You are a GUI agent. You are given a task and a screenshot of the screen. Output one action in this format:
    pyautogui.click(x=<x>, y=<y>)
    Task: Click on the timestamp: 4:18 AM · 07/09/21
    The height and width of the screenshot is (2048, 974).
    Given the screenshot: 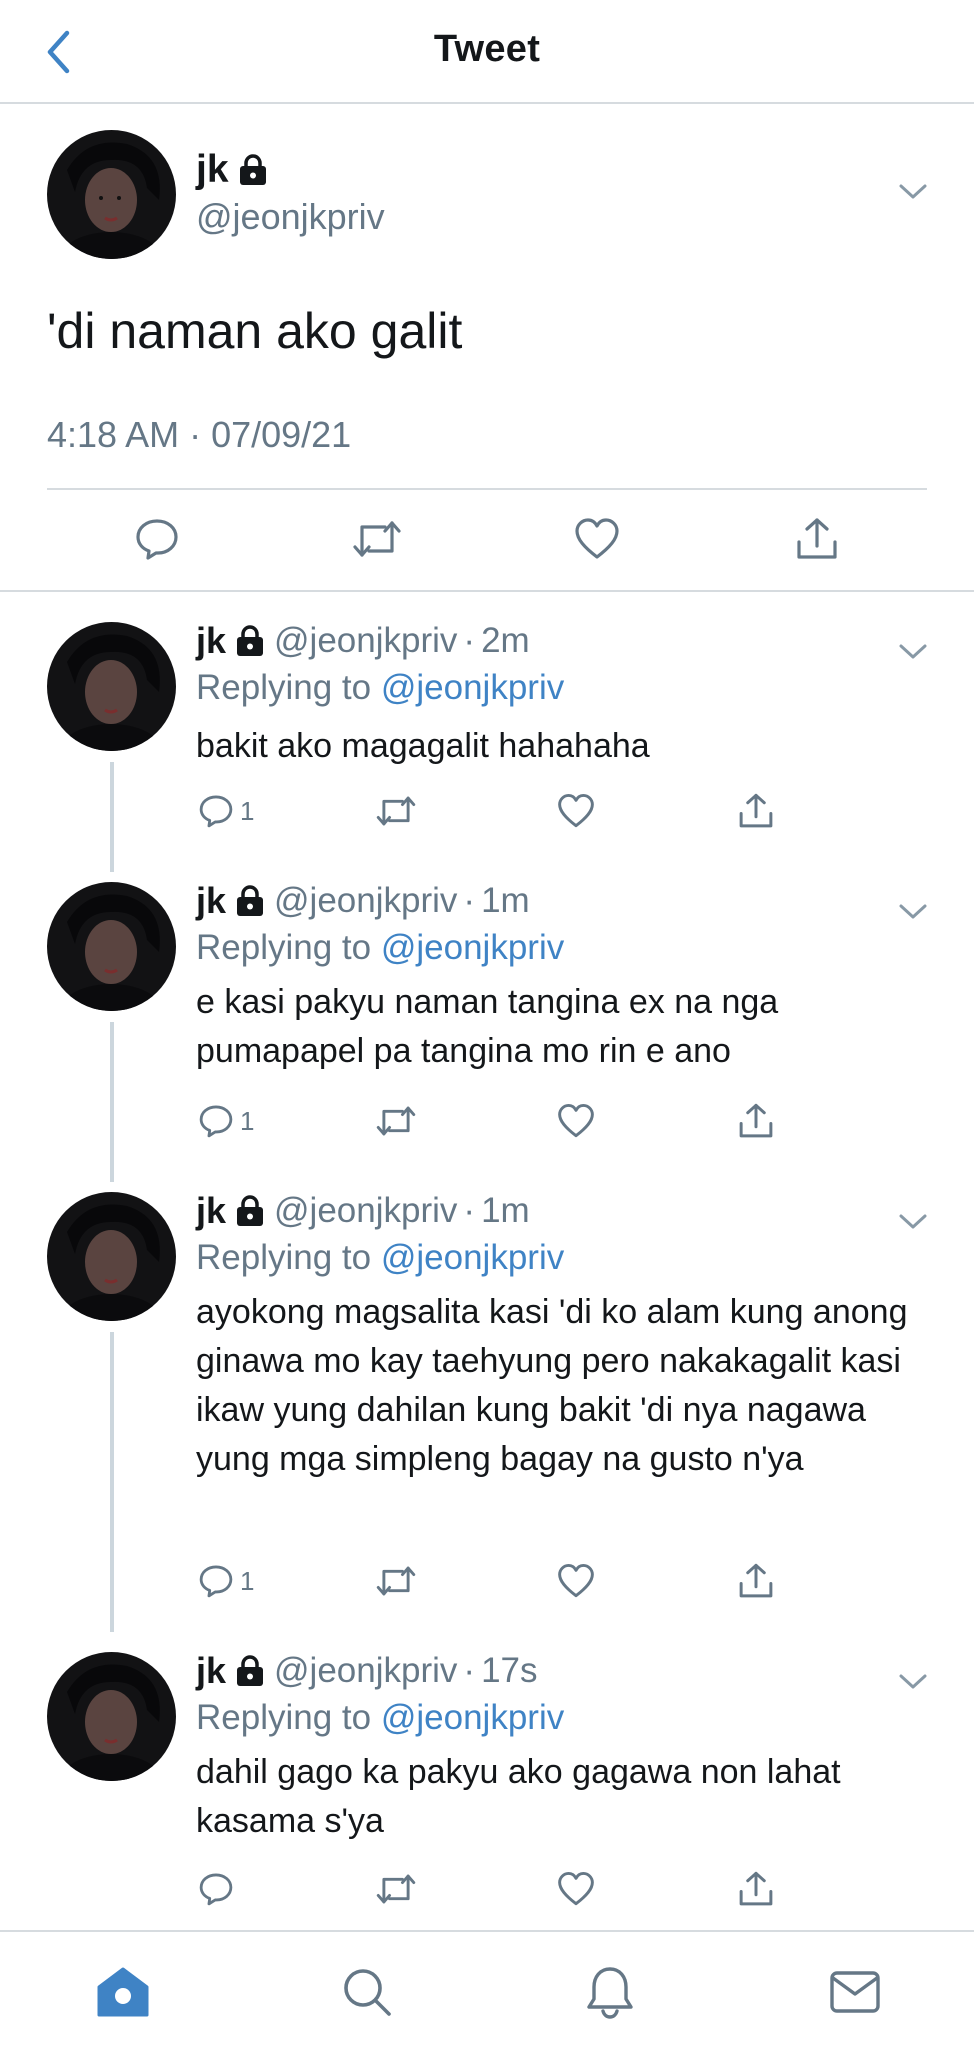 What is the action you would take?
    pyautogui.click(x=199, y=435)
    